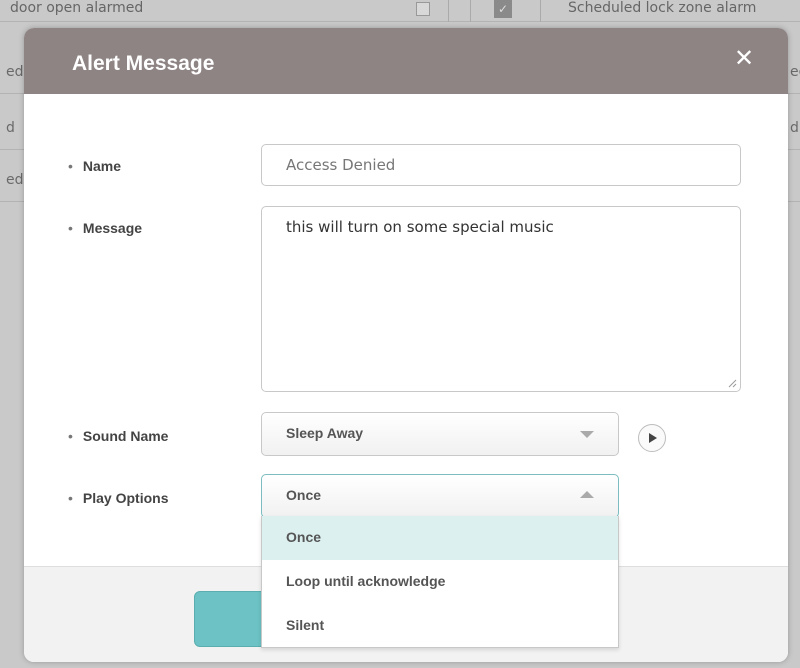  I want to click on dropdown-option-loop: Loop until acknowledge, so click(440, 582).